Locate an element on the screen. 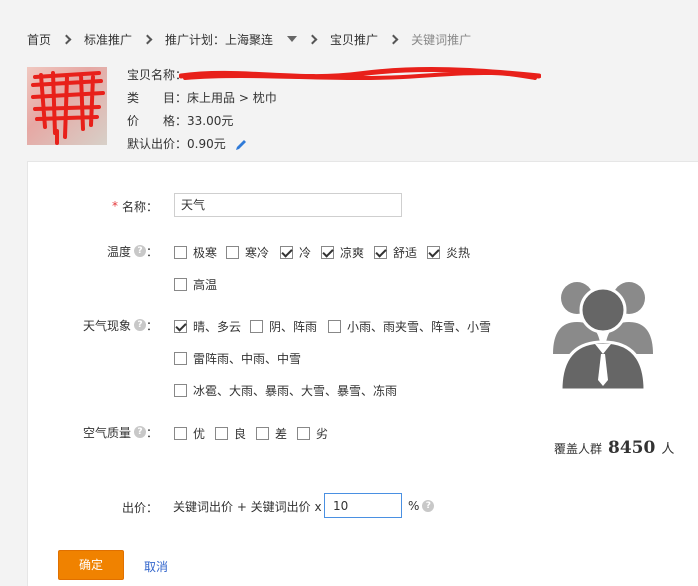 This screenshot has height=586, width=698. weather-option: 阴、阵雨 is located at coordinates (283, 326).